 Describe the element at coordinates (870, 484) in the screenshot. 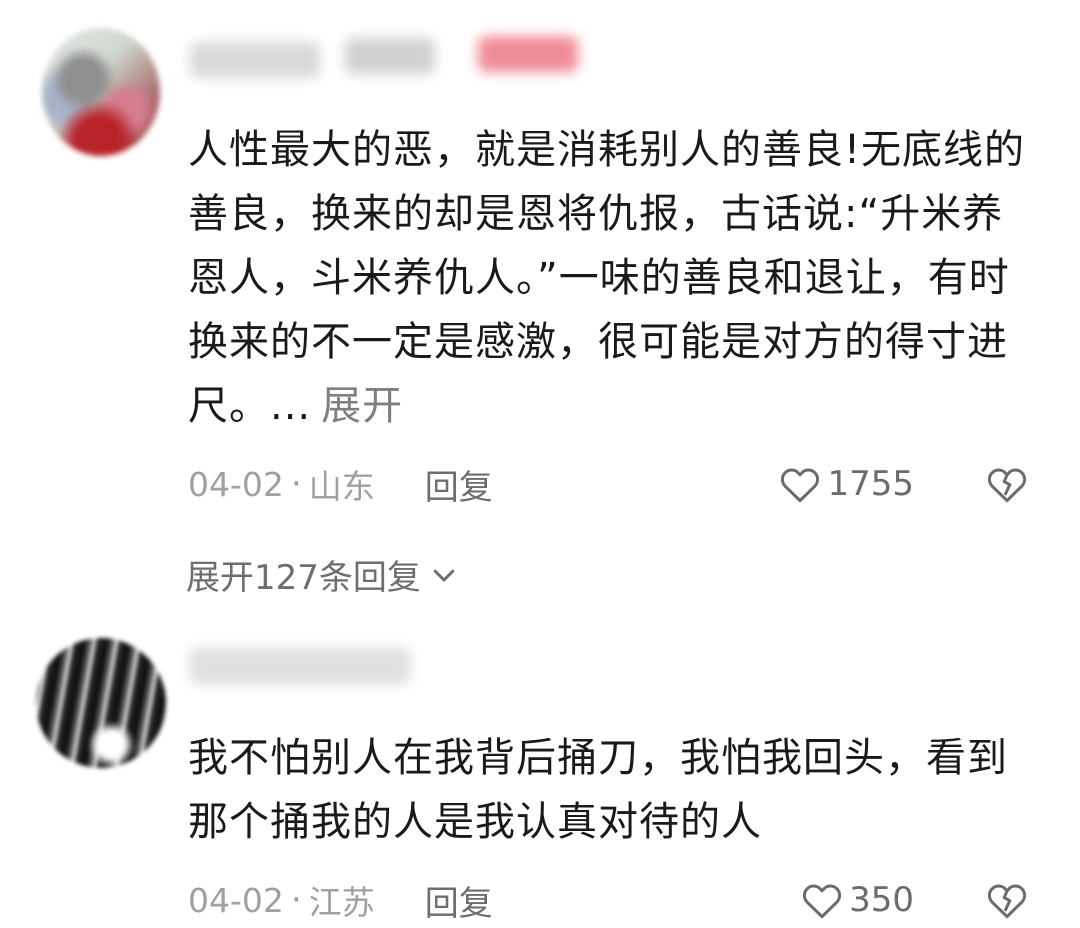

I see `like-count: 1755` at that location.